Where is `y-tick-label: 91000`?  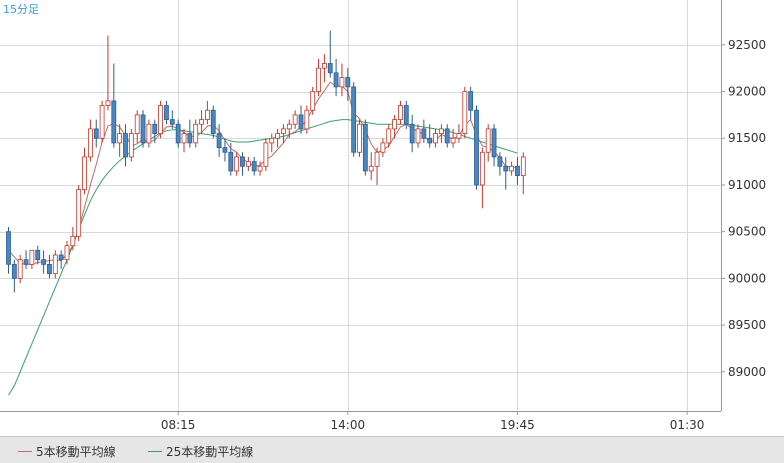 y-tick-label: 91000 is located at coordinates (747, 185).